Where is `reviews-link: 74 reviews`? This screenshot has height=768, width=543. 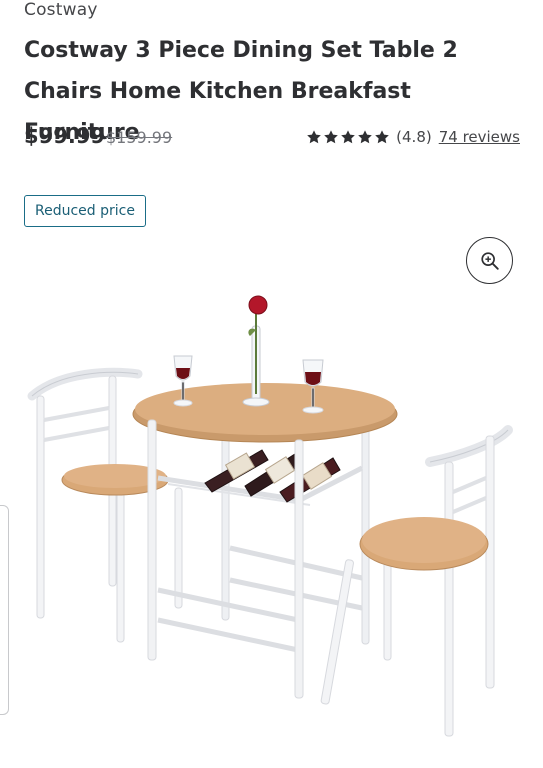
reviews-link: 74 reviews is located at coordinates (479, 137).